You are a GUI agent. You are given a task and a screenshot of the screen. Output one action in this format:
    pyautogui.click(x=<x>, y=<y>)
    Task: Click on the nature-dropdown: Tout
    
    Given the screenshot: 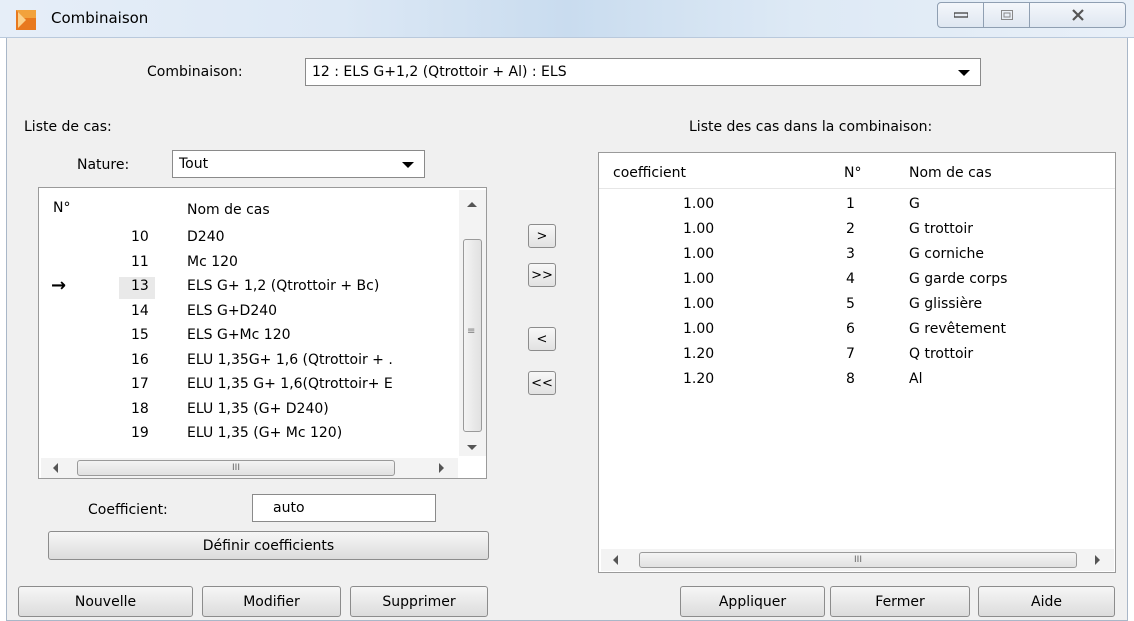 What is the action you would take?
    pyautogui.click(x=298, y=164)
    